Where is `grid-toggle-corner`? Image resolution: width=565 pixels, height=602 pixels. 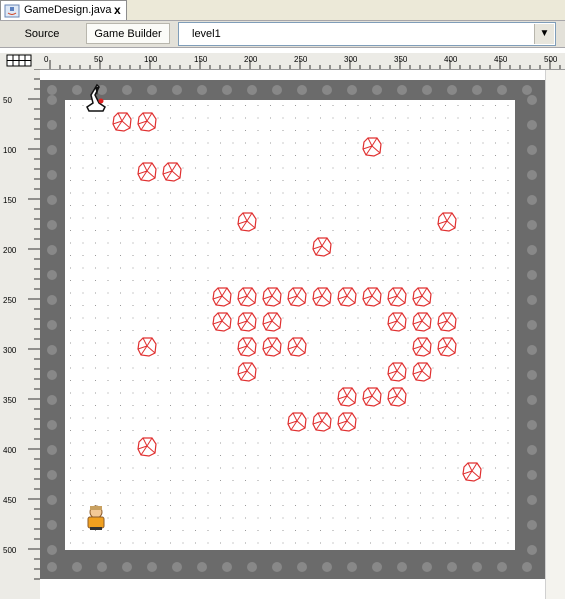
grid-toggle-corner is located at coordinates (20, 61).